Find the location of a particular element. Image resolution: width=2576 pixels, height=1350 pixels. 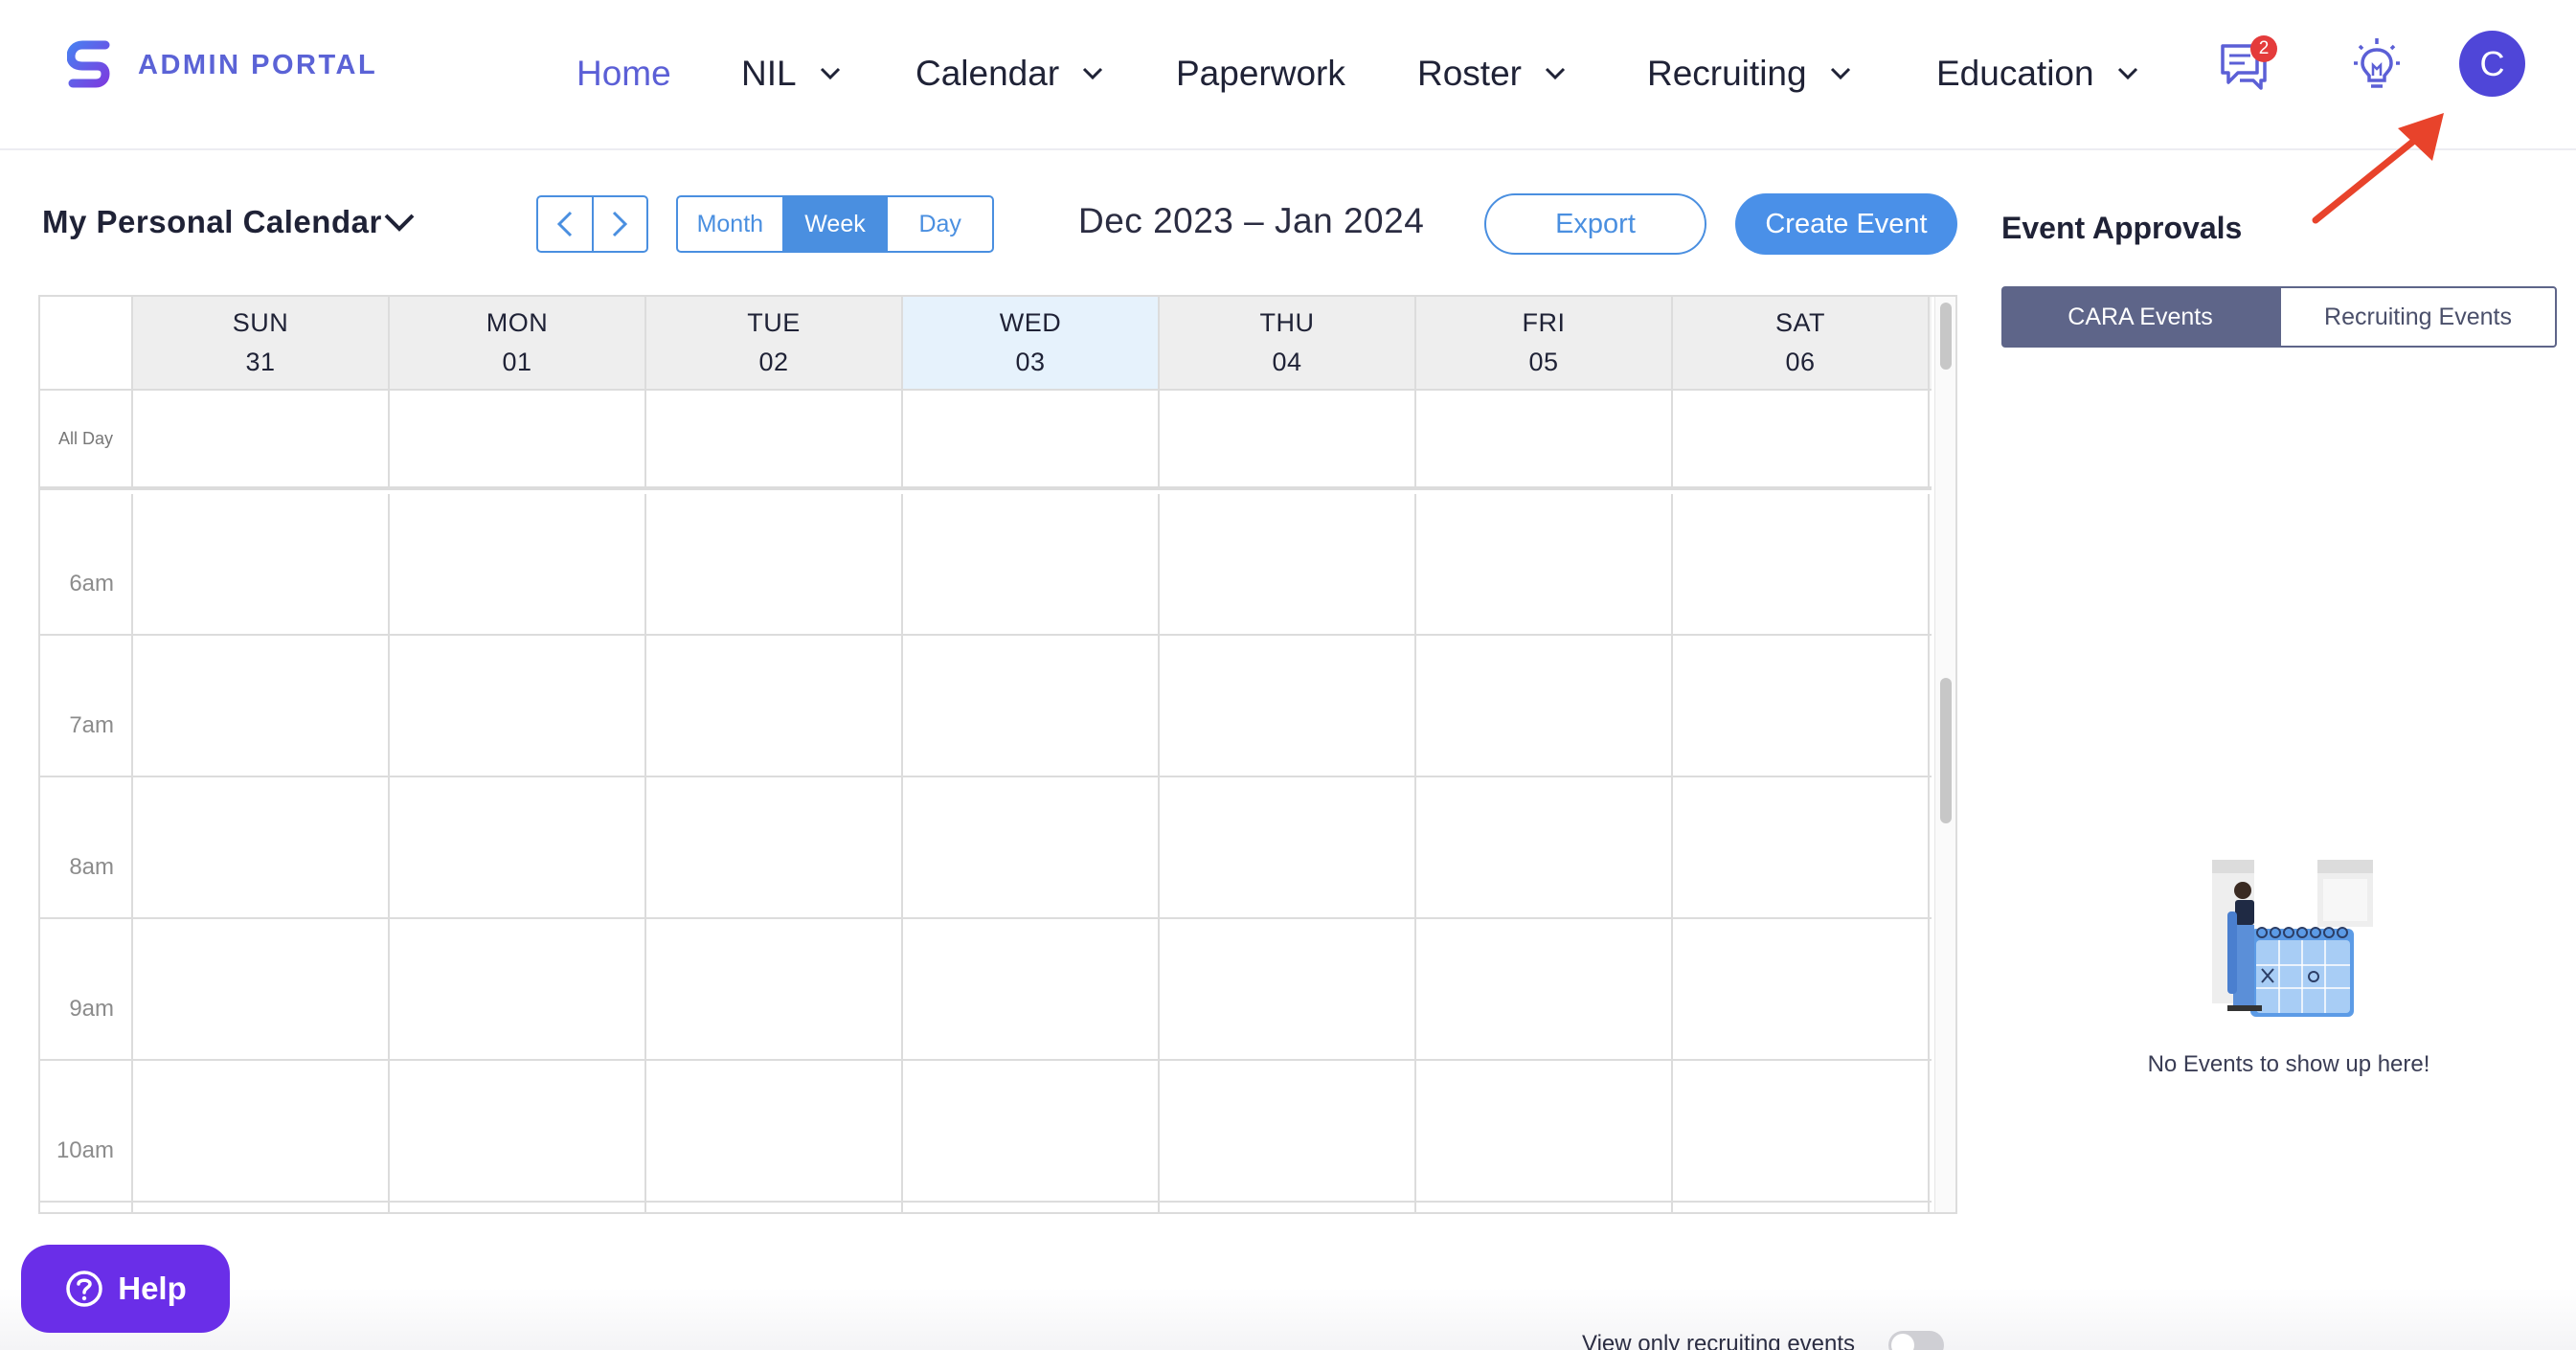

day-header-sat: SAT 06 is located at coordinates (1801, 343).